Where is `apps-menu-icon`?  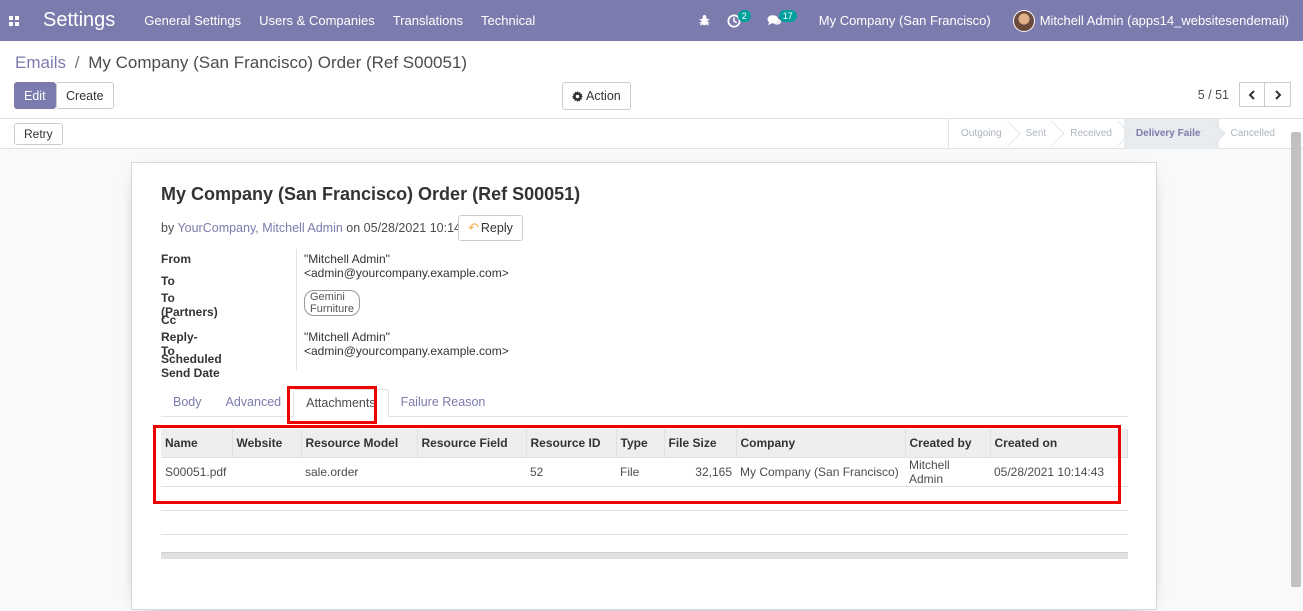
apps-menu-icon is located at coordinates (14, 20).